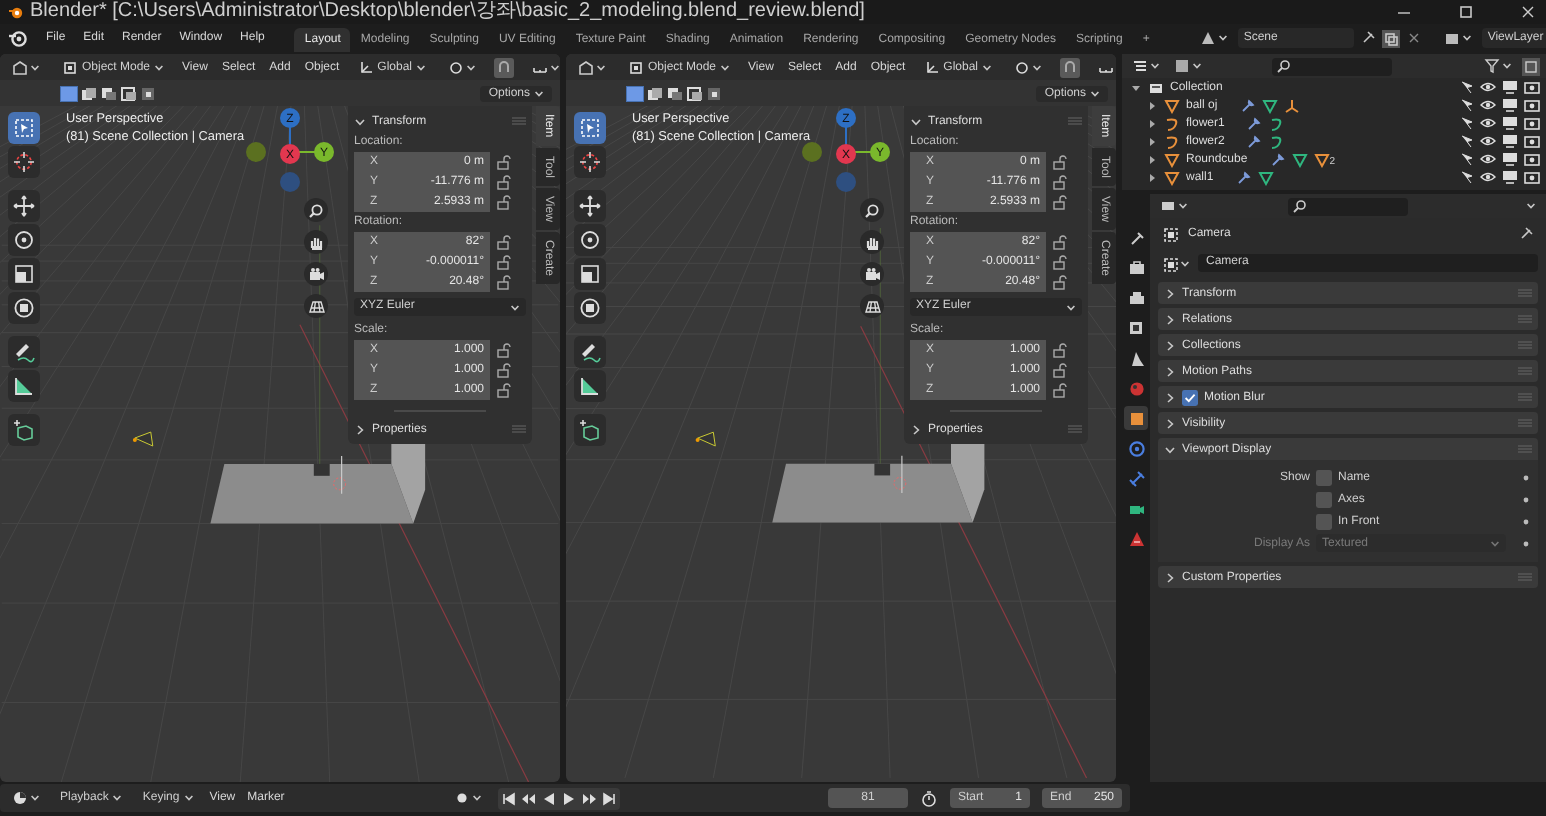 The height and width of the screenshot is (816, 1546). I want to click on add-cube-tool-button, so click(24, 430).